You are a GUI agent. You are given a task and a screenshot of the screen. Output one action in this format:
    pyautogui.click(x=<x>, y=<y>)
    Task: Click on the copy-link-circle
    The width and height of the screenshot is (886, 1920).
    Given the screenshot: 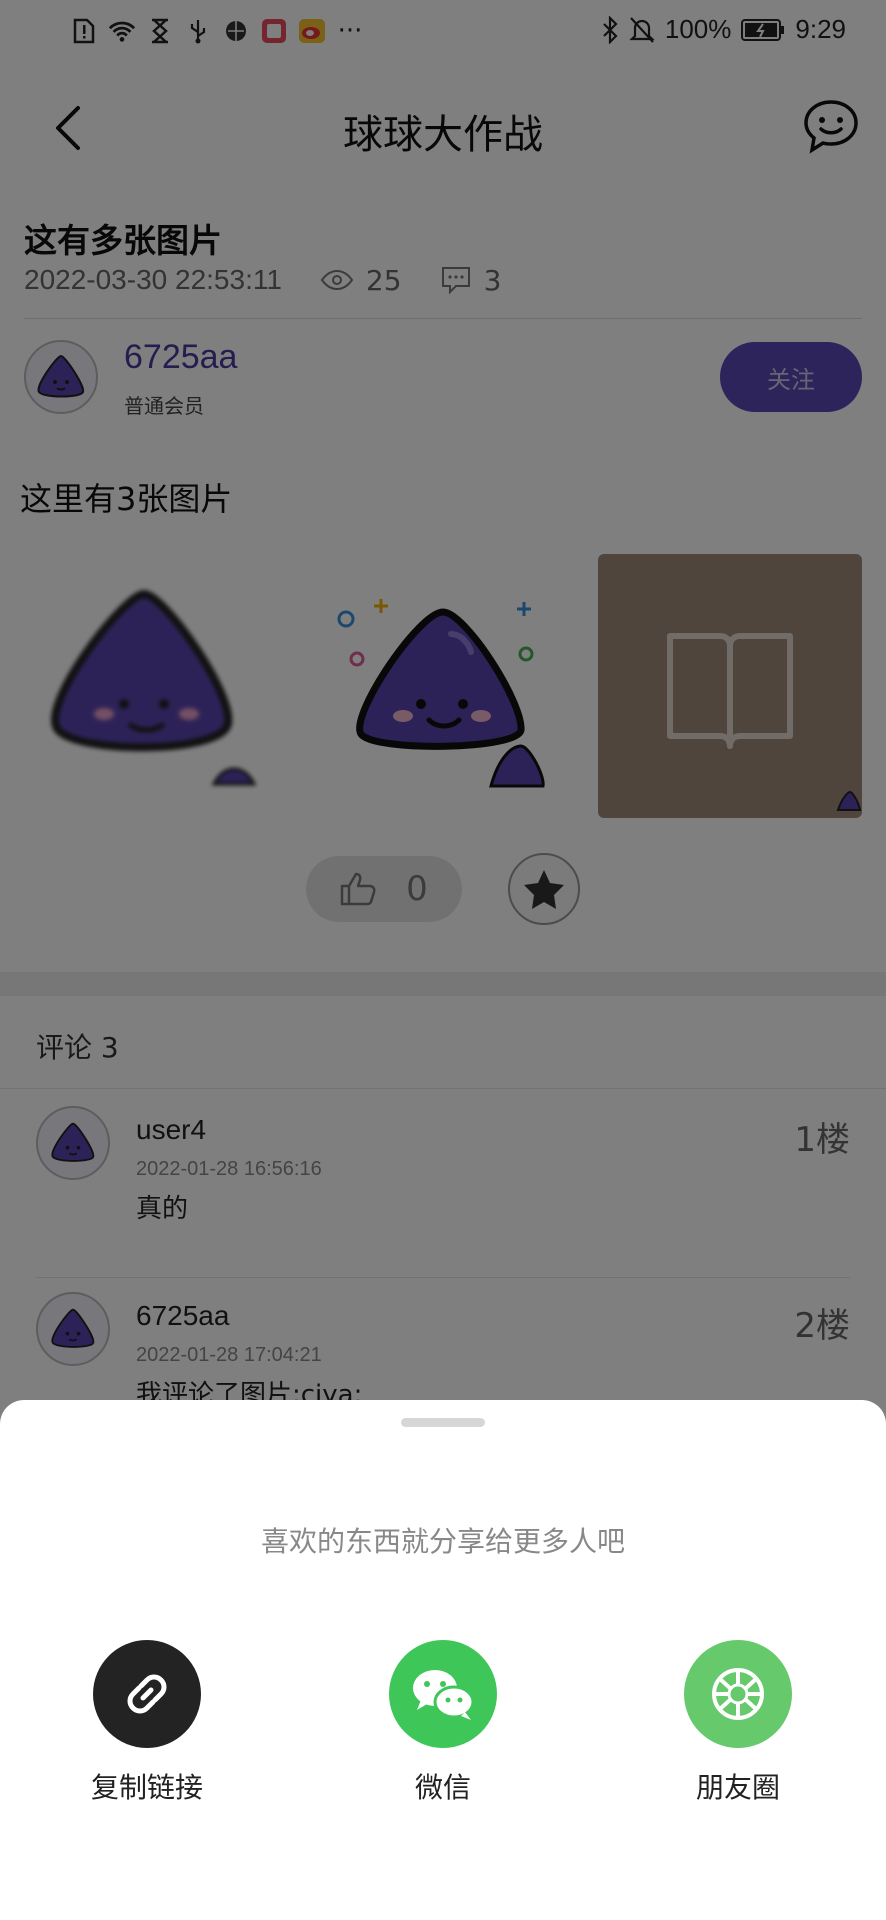 What is the action you would take?
    pyautogui.click(x=147, y=1694)
    